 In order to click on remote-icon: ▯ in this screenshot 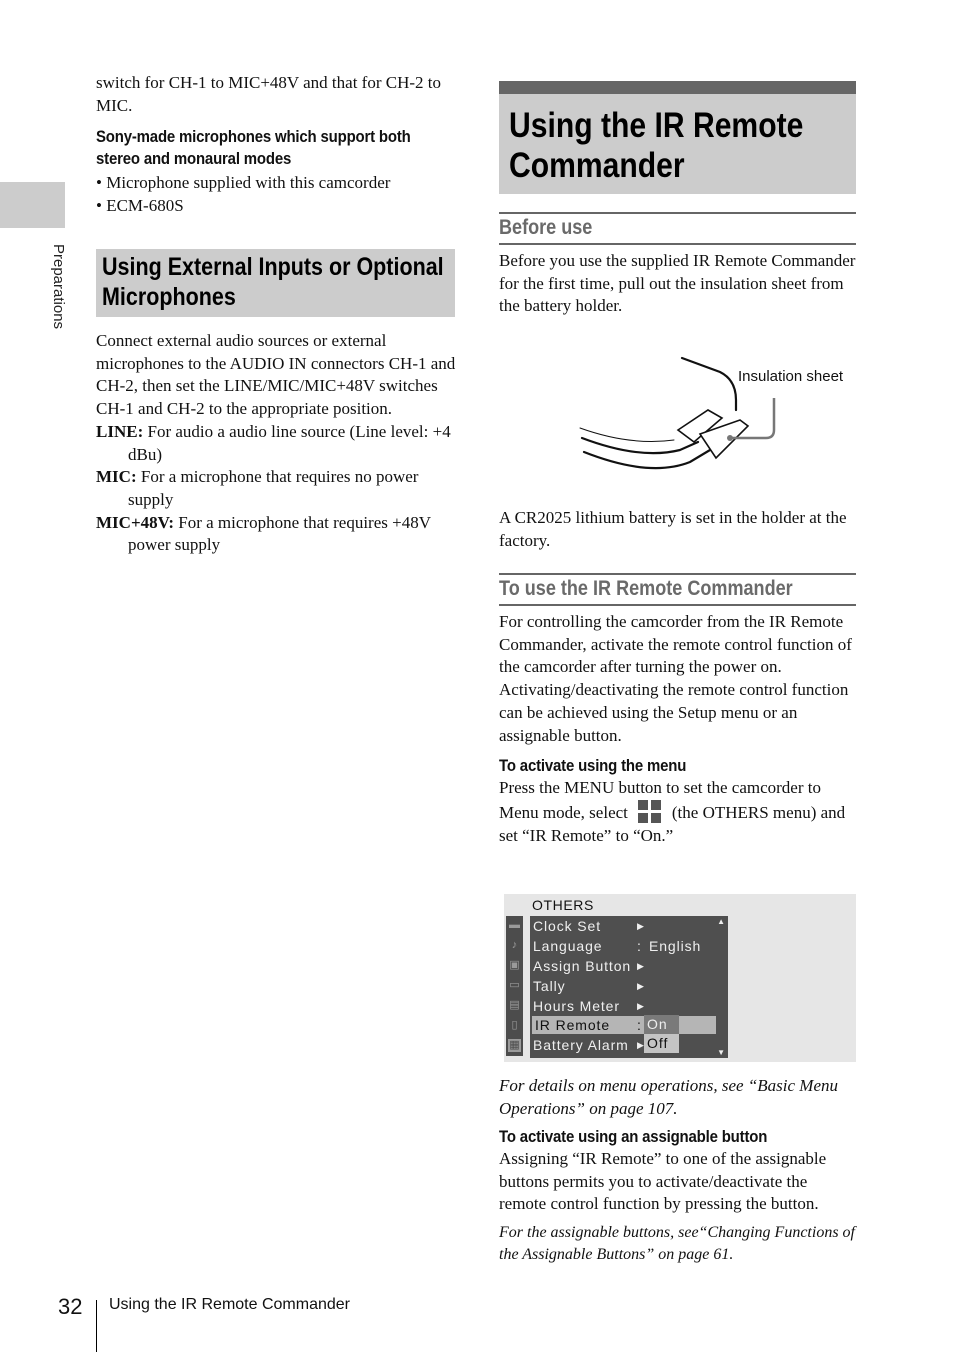, I will do `click(514, 1025)`.